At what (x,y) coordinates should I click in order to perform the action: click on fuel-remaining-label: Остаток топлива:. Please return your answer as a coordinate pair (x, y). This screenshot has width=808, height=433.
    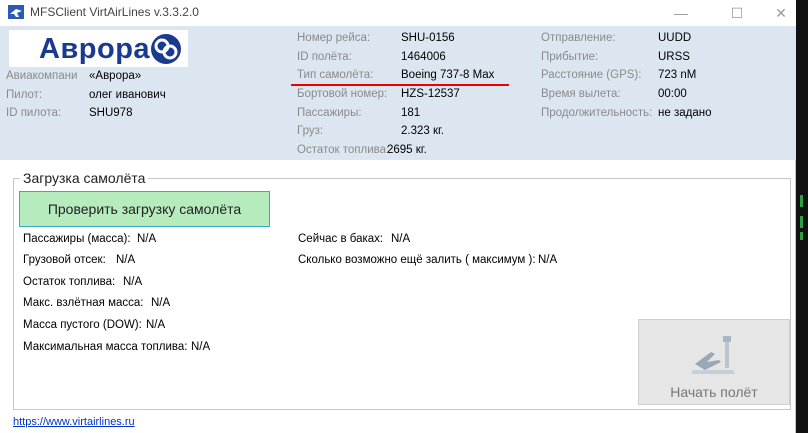
    Looking at the image, I should click on (69, 282).